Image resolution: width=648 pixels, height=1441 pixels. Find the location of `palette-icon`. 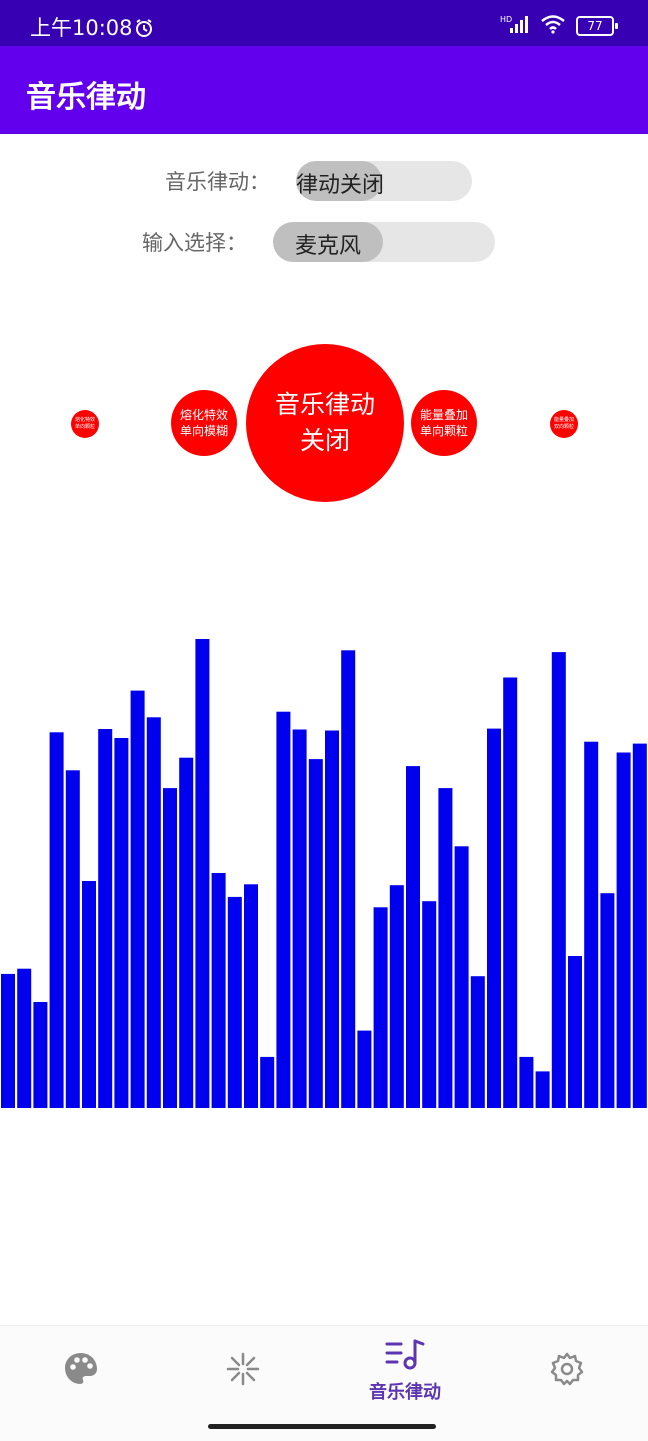

palette-icon is located at coordinates (81, 1371).